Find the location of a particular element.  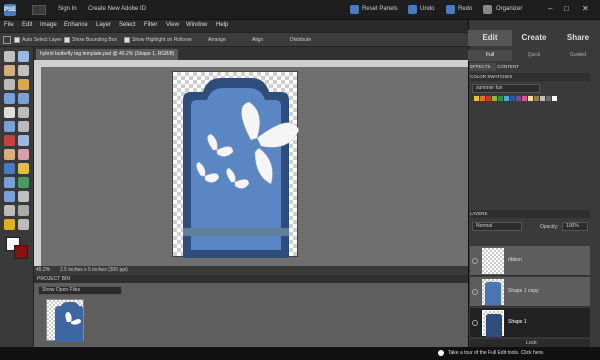

highlight-checkbox is located at coordinates (127, 40).